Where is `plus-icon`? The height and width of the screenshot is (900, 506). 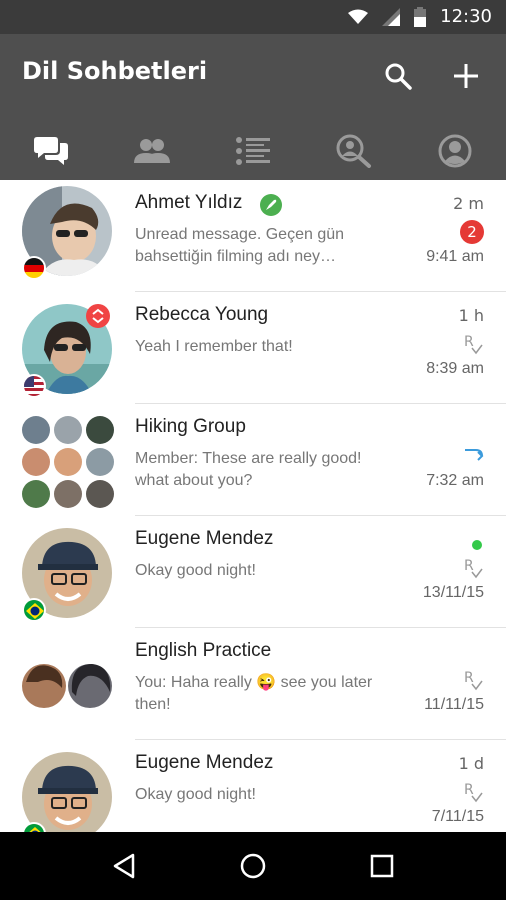
plus-icon is located at coordinates (466, 76).